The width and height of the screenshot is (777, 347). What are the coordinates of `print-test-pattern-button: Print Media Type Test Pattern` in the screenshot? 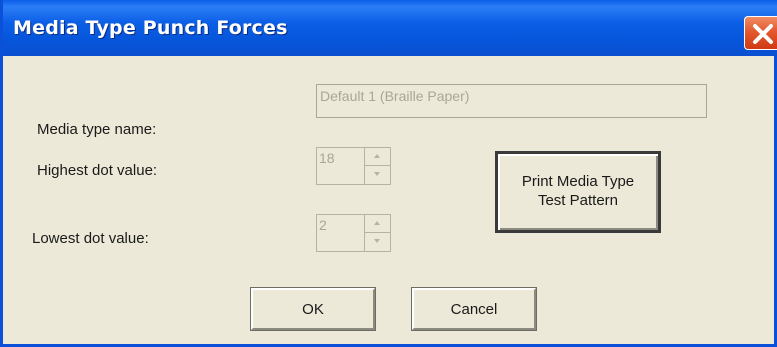 It's located at (578, 192).